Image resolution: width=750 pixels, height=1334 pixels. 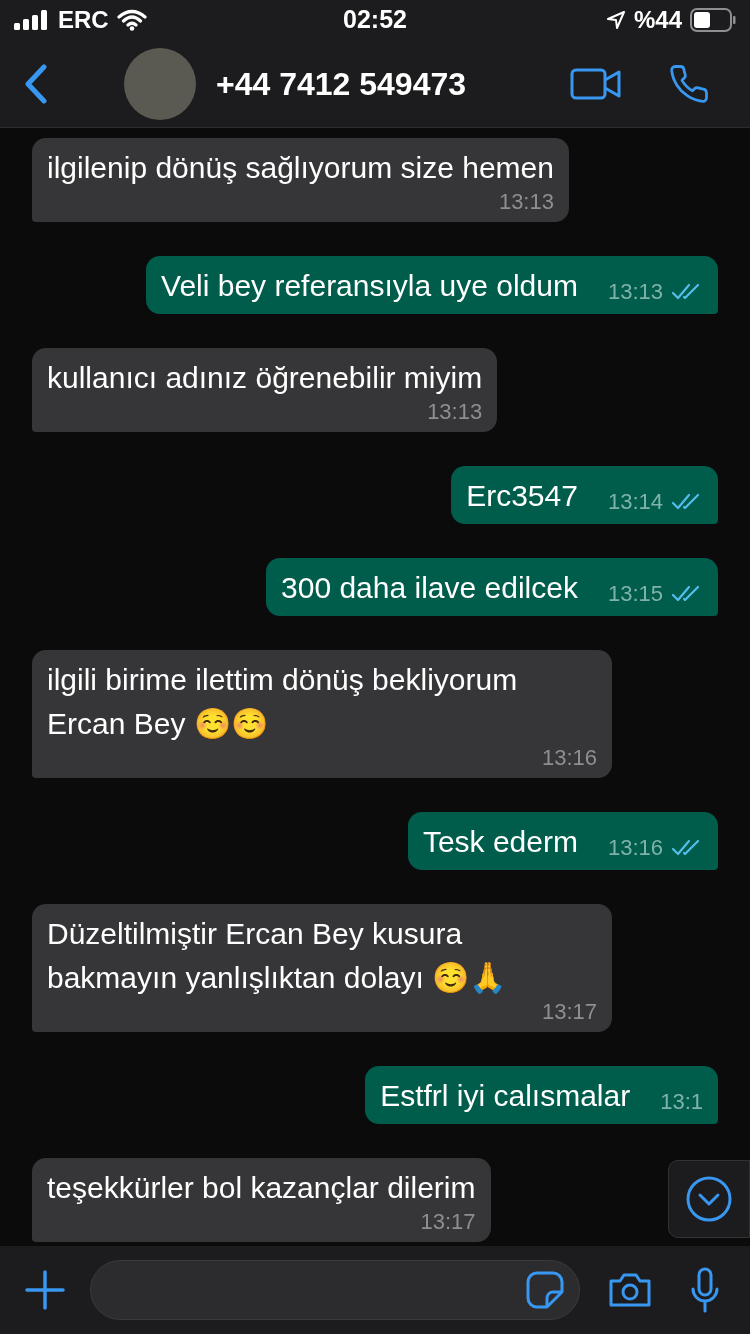 I want to click on carrier-name: ERC, so click(x=83, y=20).